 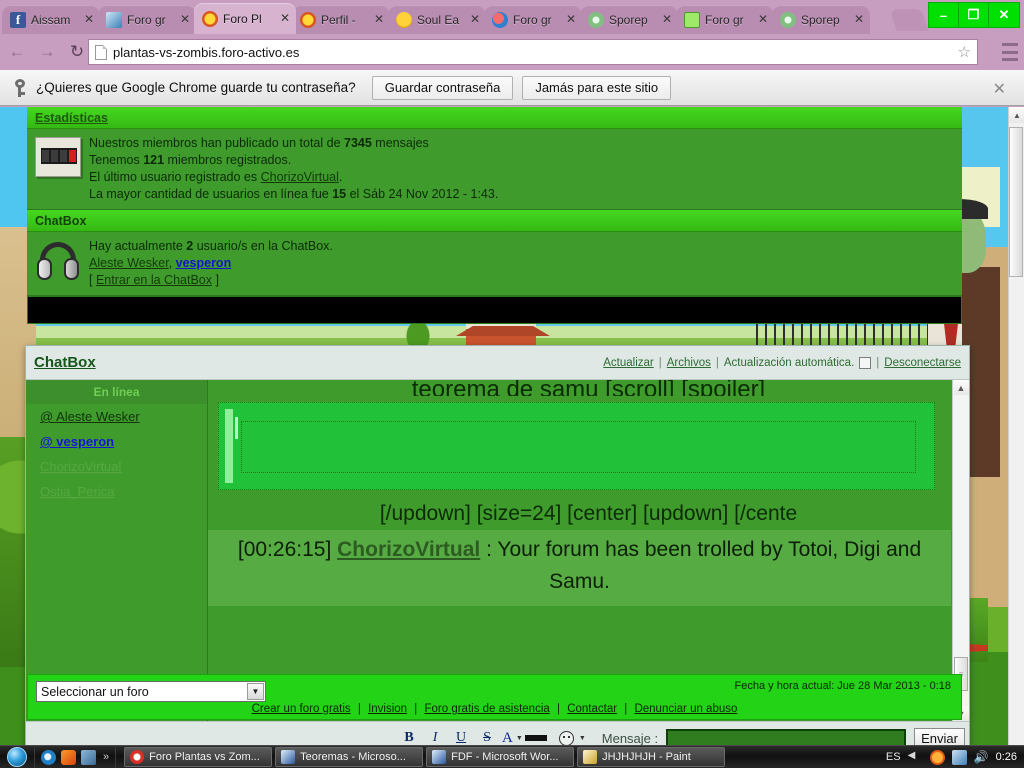 I want to click on minimize-button: –, so click(x=944, y=15).